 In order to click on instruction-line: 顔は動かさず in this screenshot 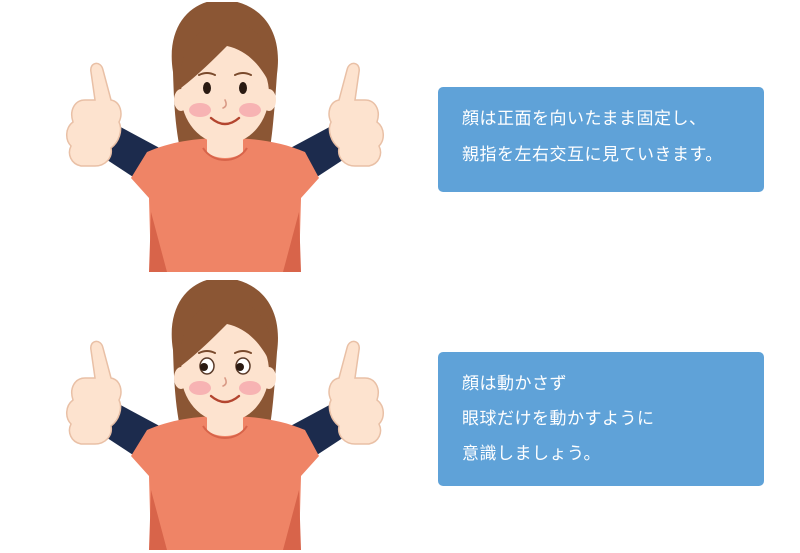, I will do `click(514, 384)`.